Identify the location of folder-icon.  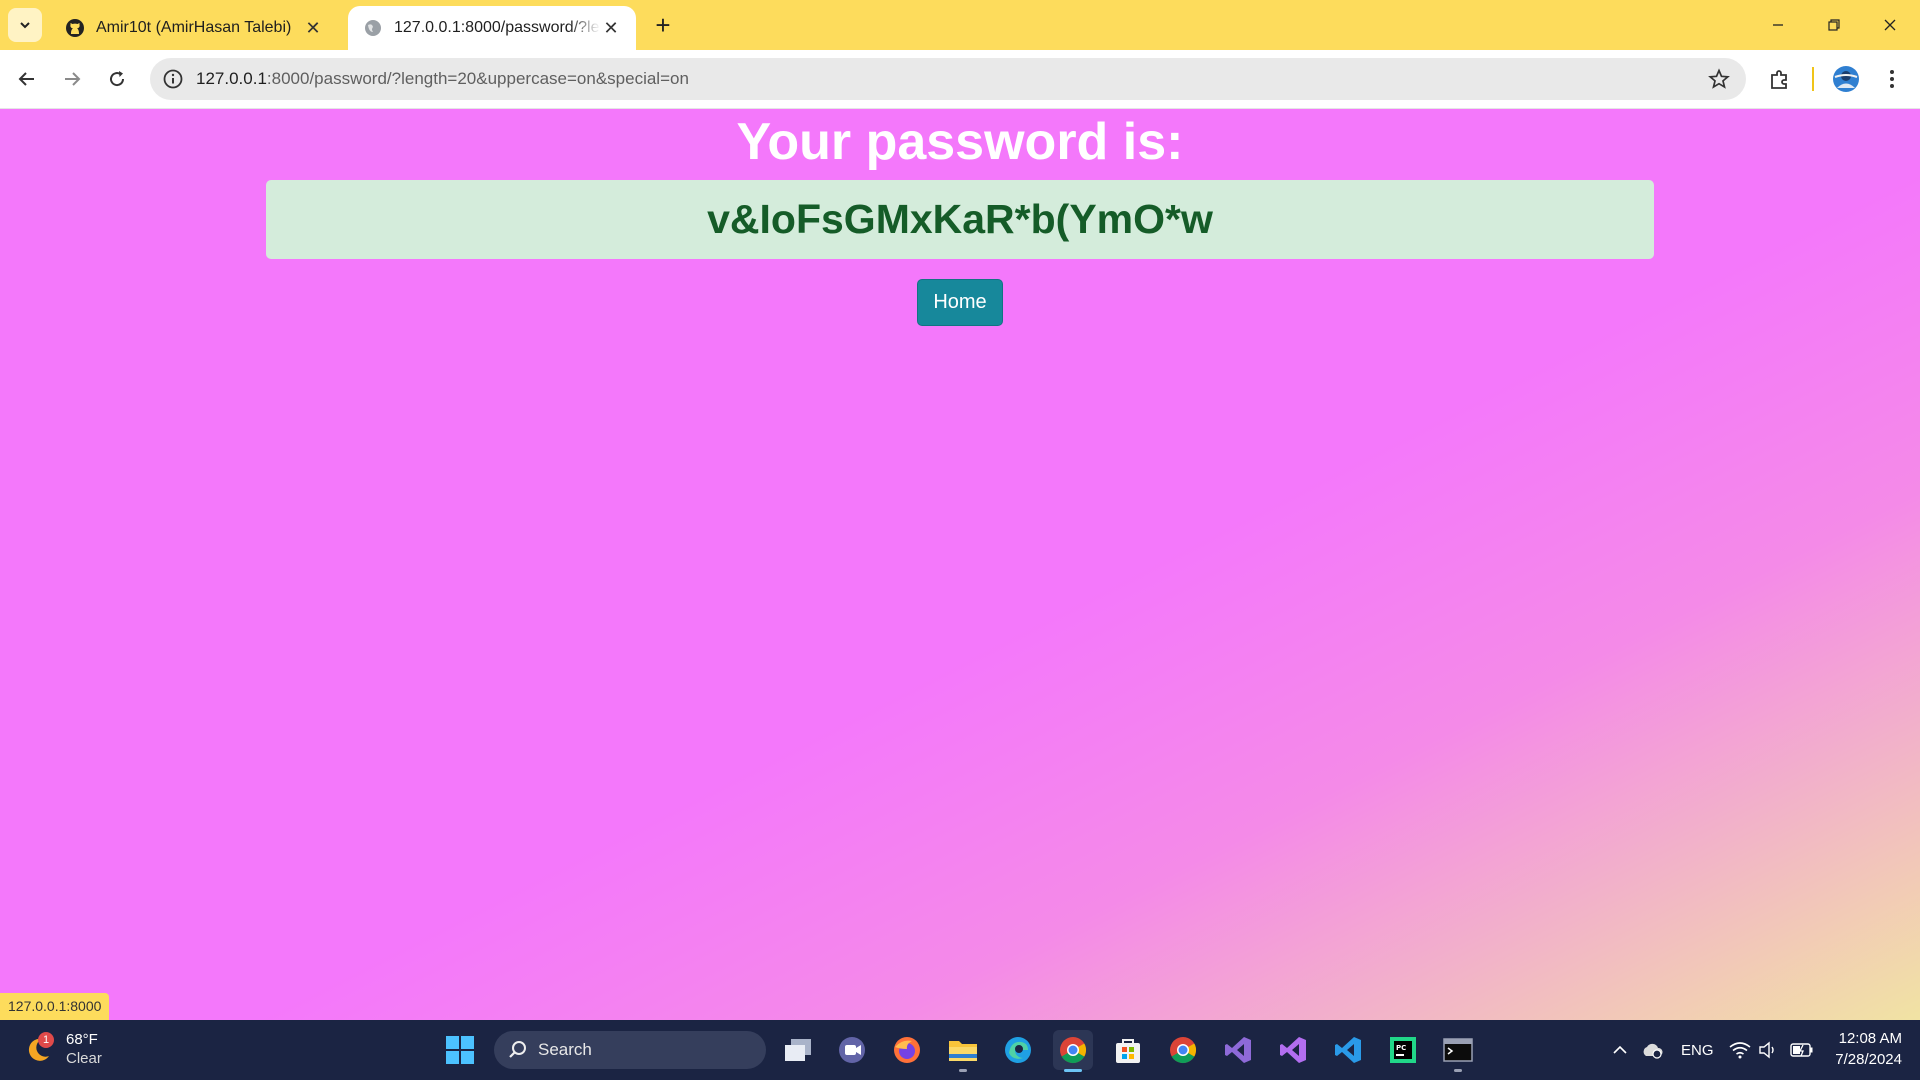
(963, 1051).